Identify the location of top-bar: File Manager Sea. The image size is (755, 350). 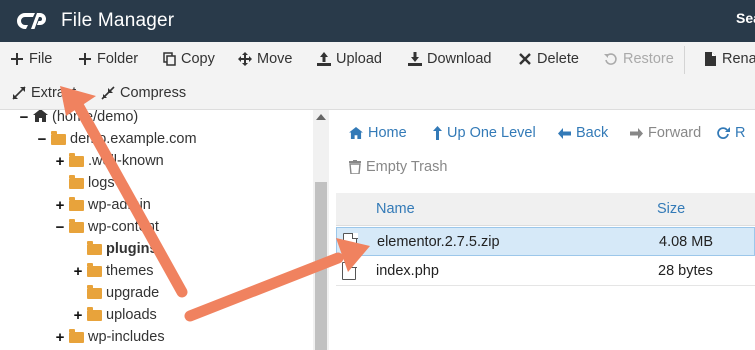
(377, 21).